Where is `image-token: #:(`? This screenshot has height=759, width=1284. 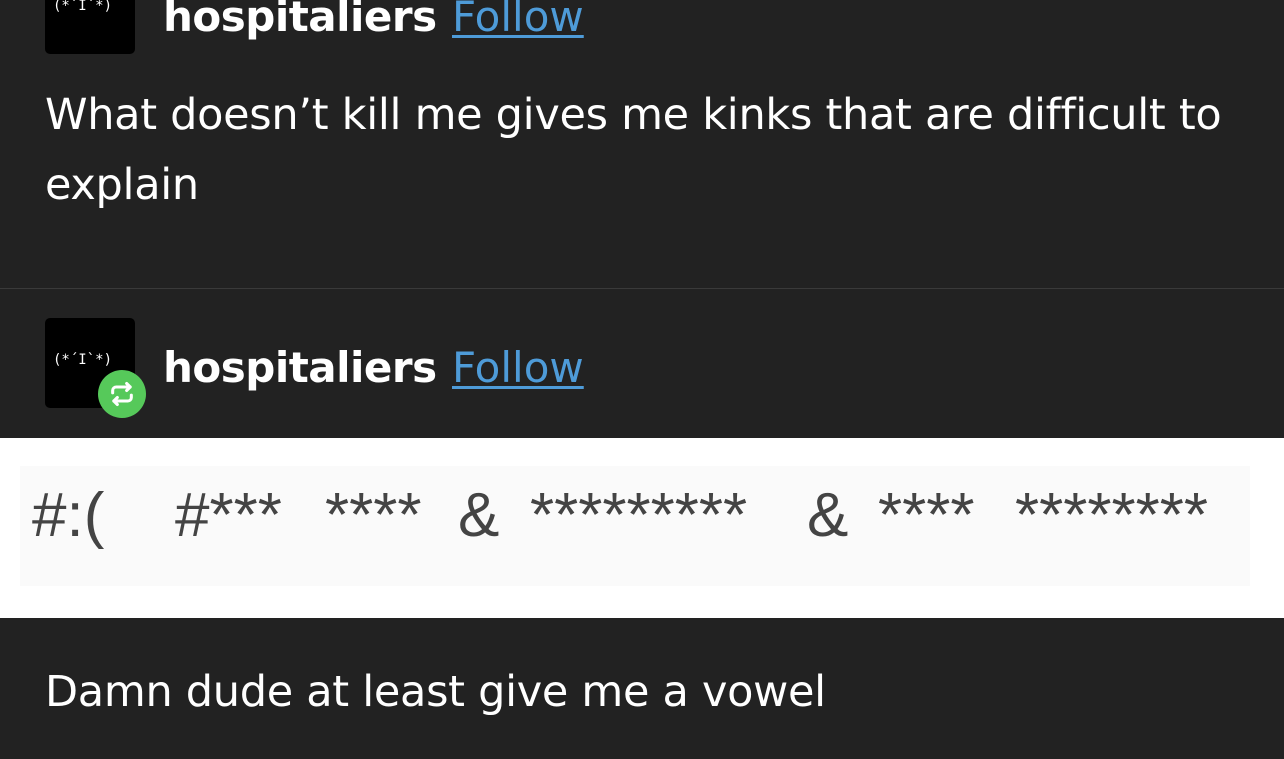
image-token: #:( is located at coordinates (68, 515).